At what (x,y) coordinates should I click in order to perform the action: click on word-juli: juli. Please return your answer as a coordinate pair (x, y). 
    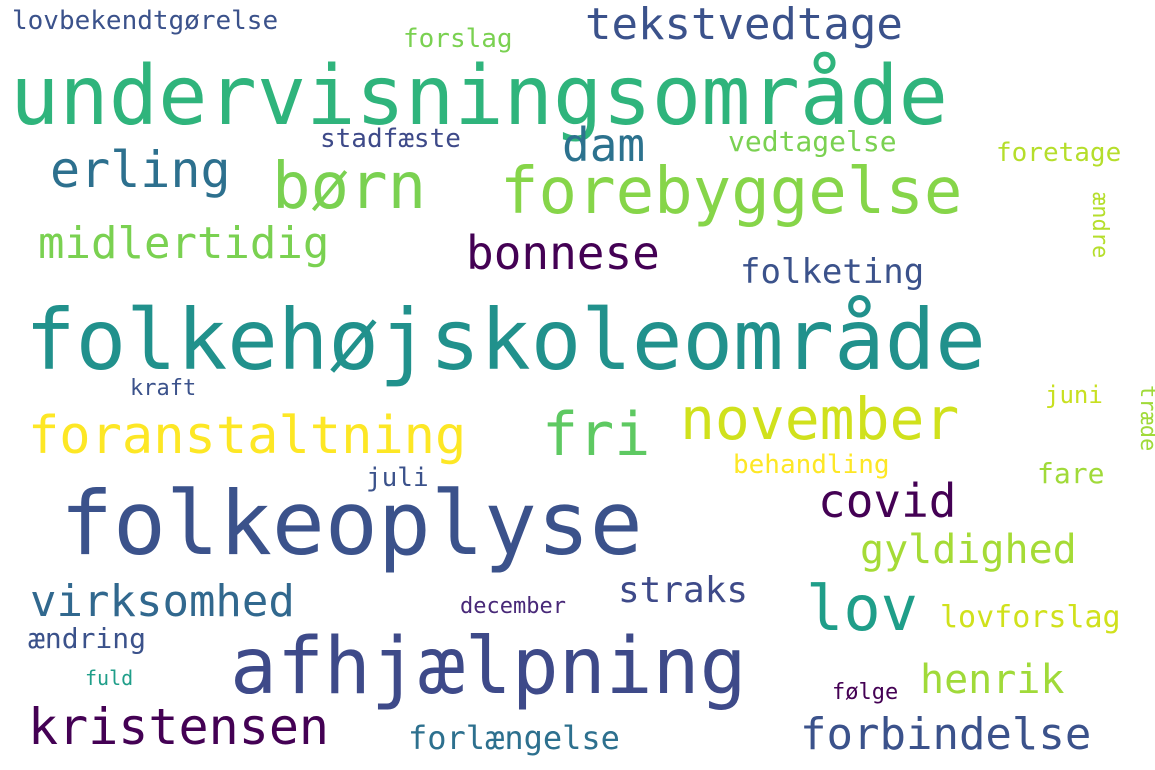
    Looking at the image, I should click on (397, 478).